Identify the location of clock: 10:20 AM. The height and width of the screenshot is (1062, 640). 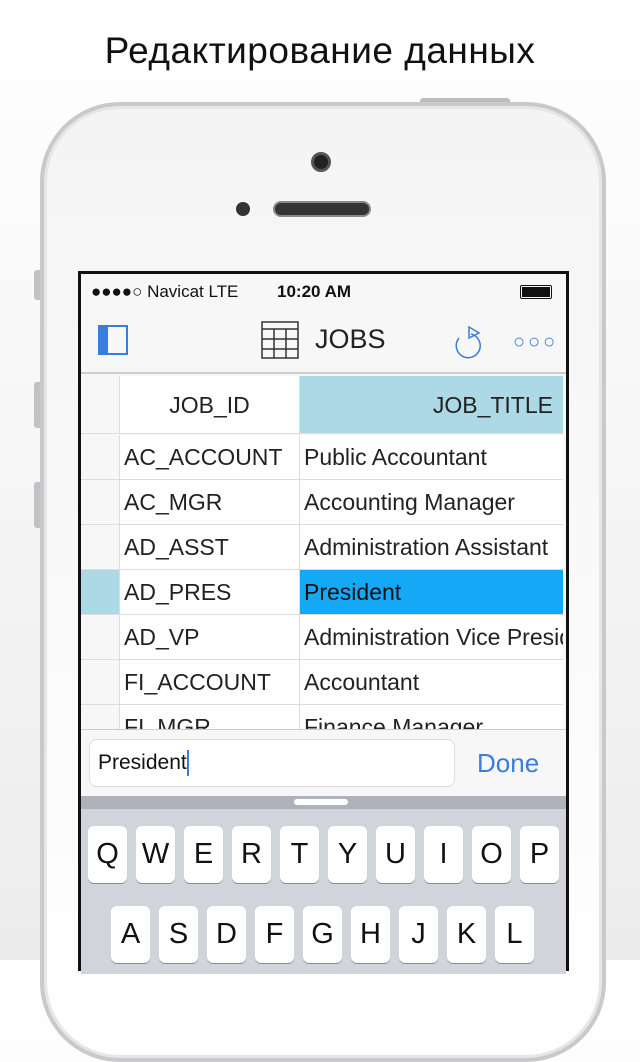
(314, 291).